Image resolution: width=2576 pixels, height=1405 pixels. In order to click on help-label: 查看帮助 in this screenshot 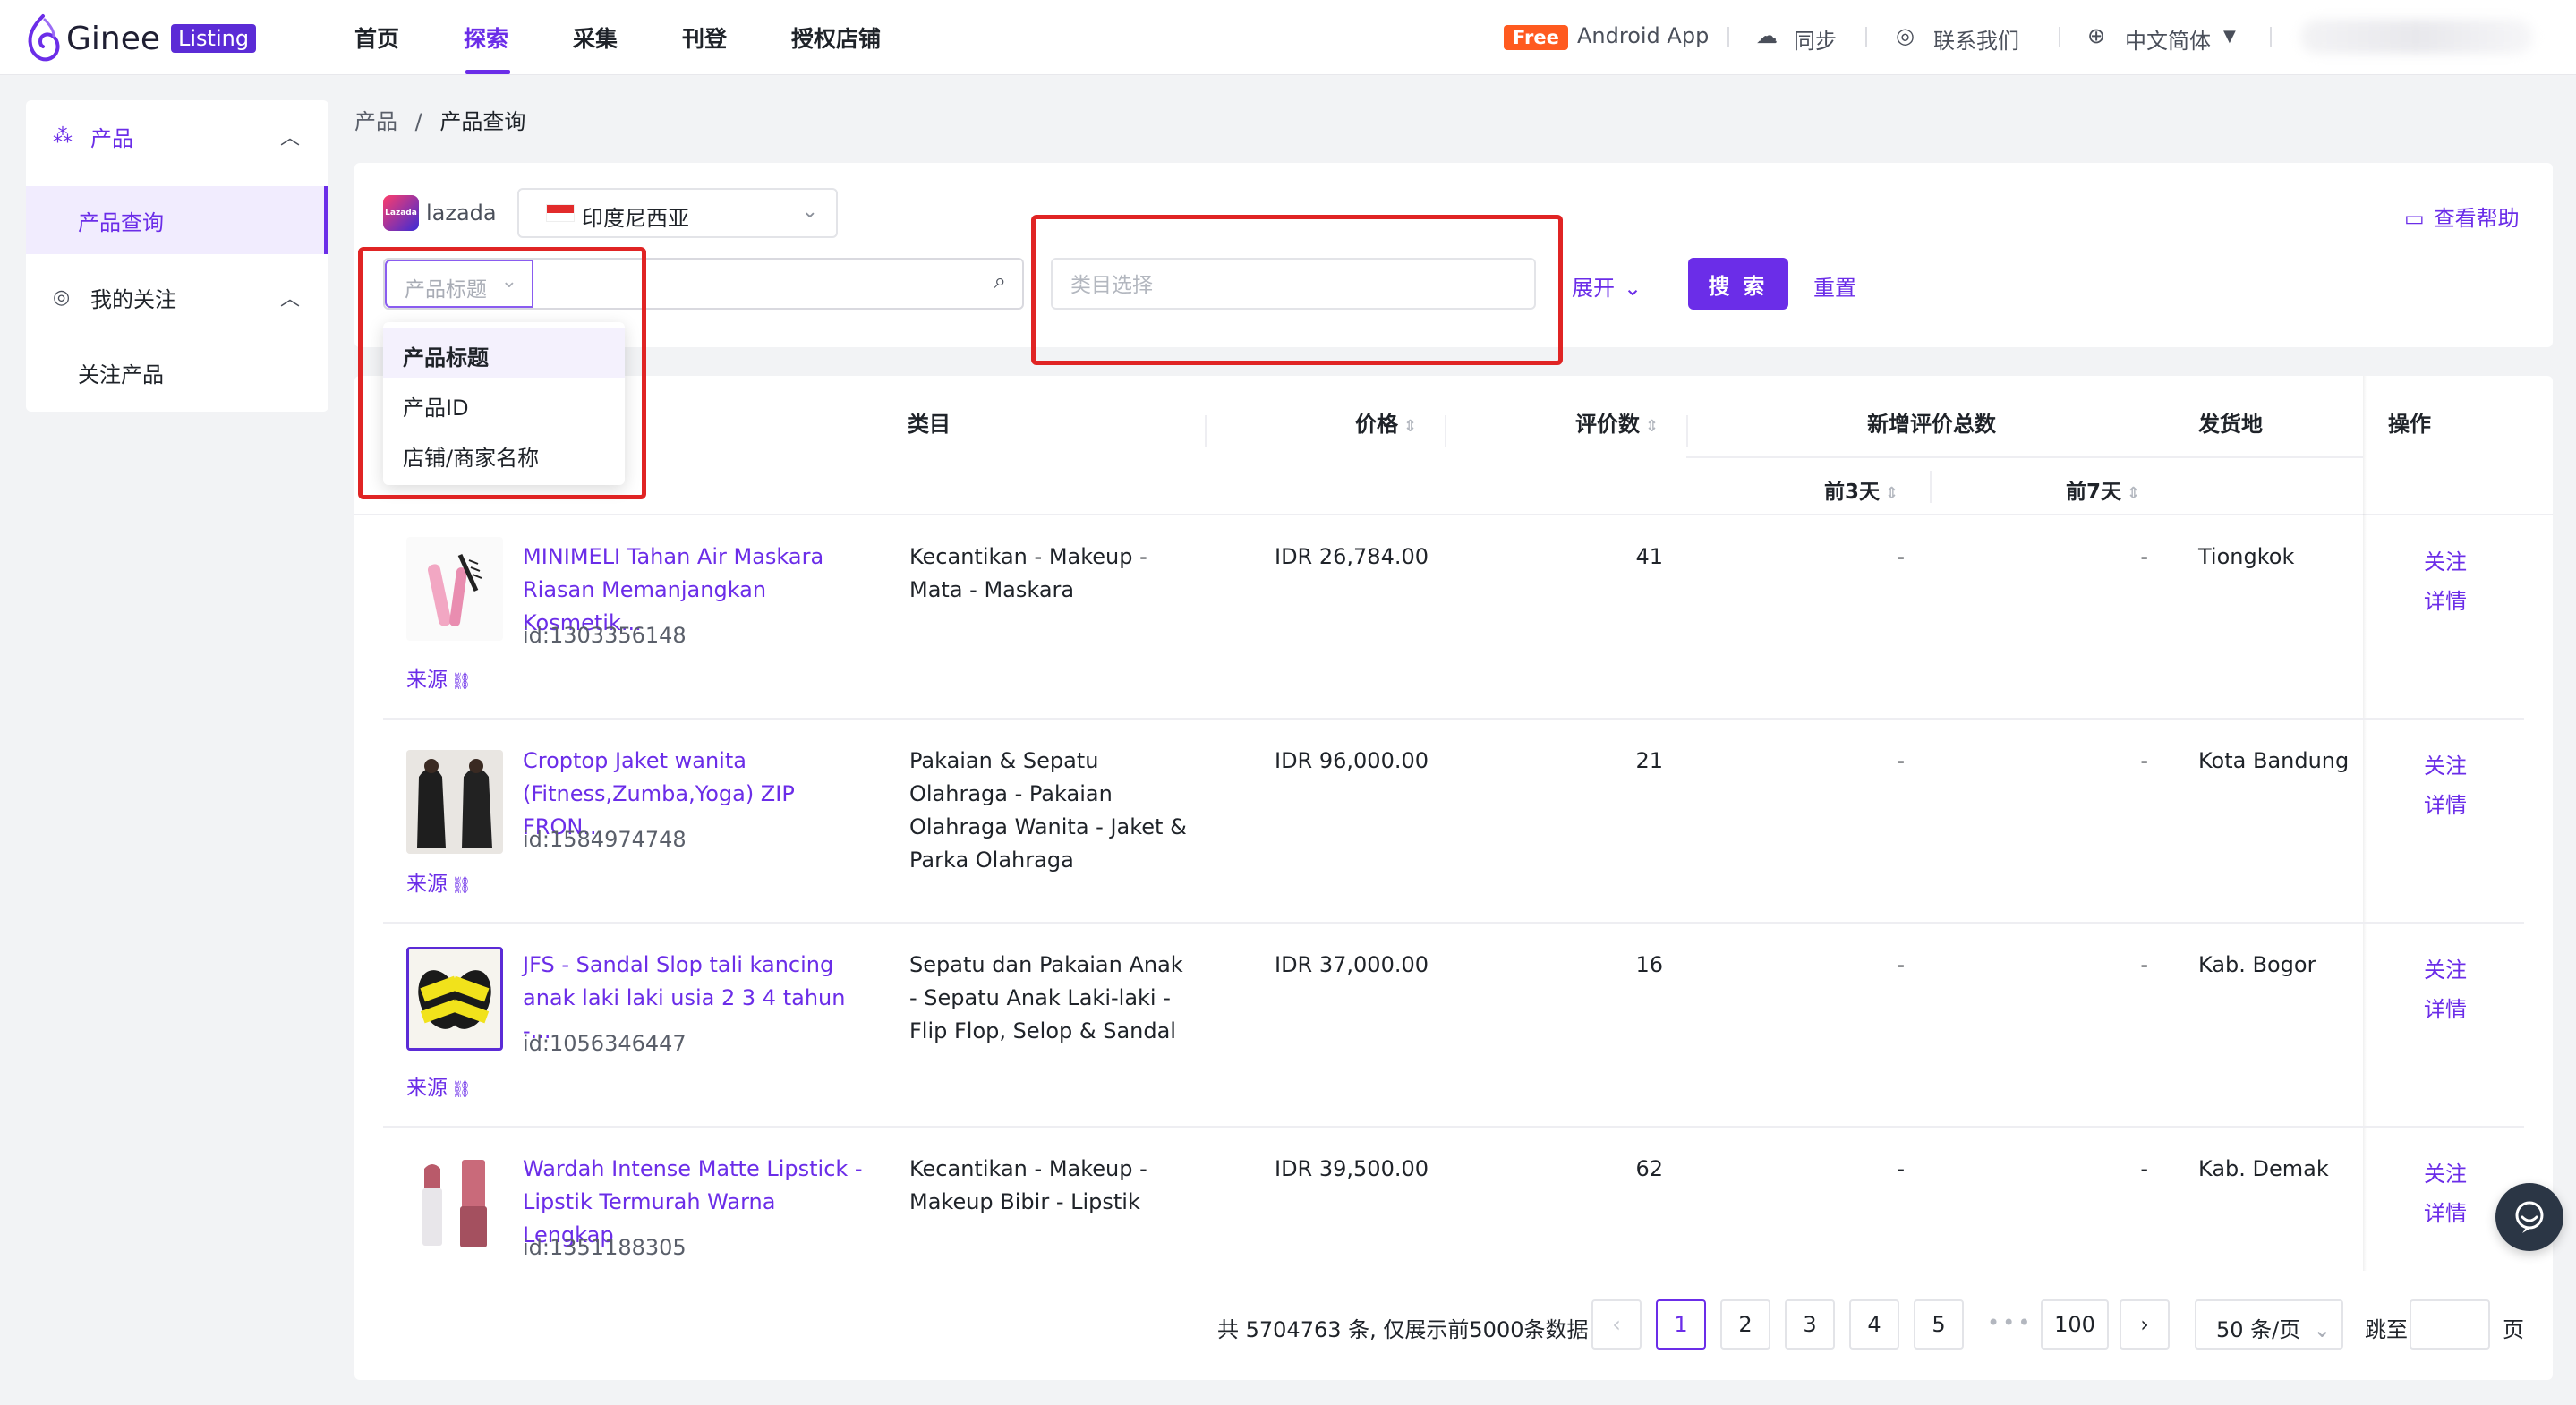, I will do `click(2476, 218)`.